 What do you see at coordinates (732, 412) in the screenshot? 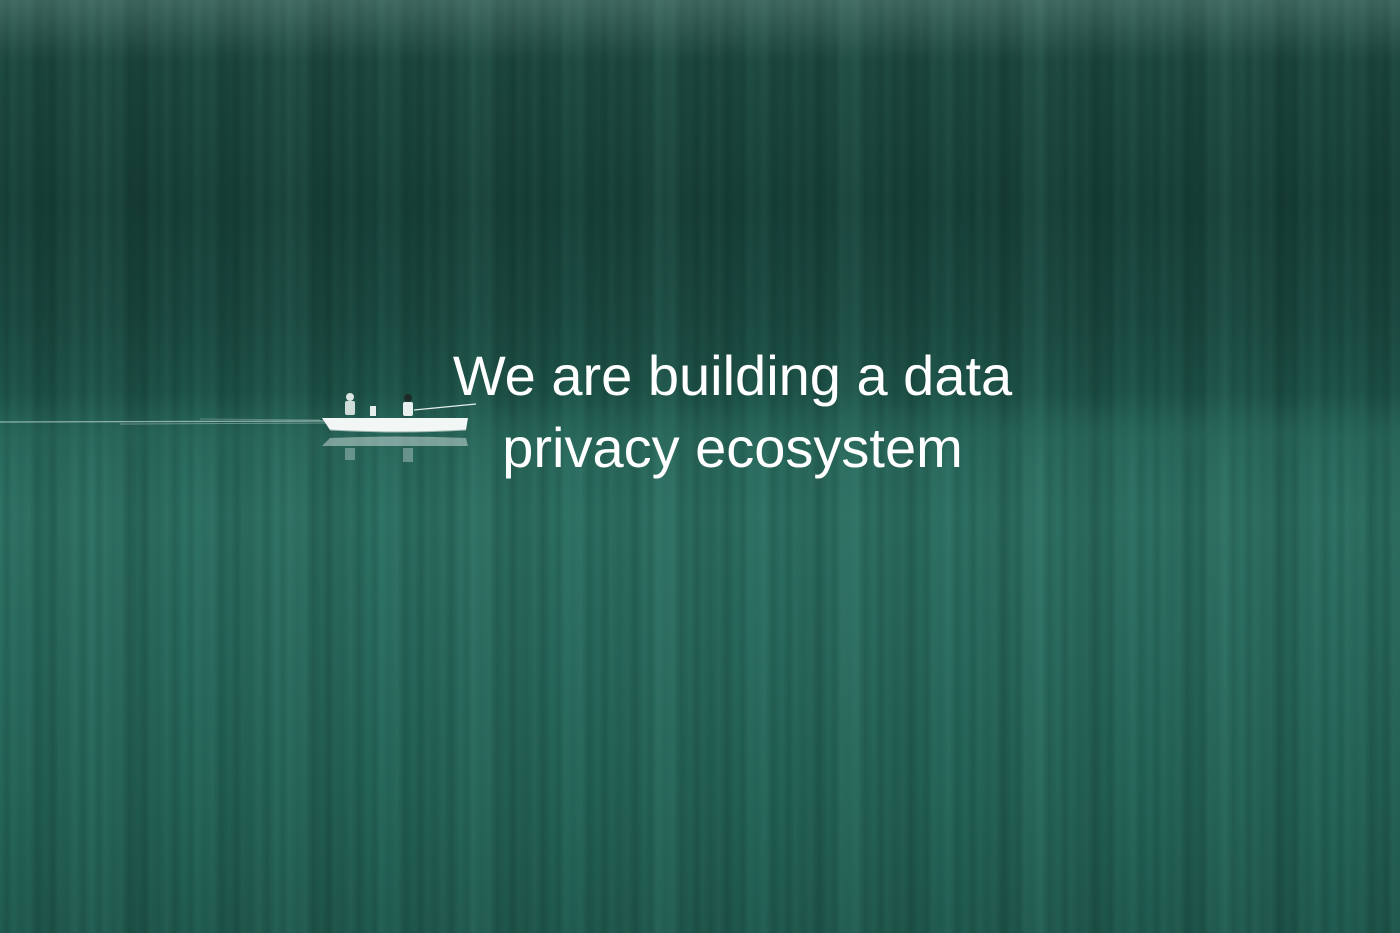
I see `hero-headline: We are building a data privacy ecosystem` at bounding box center [732, 412].